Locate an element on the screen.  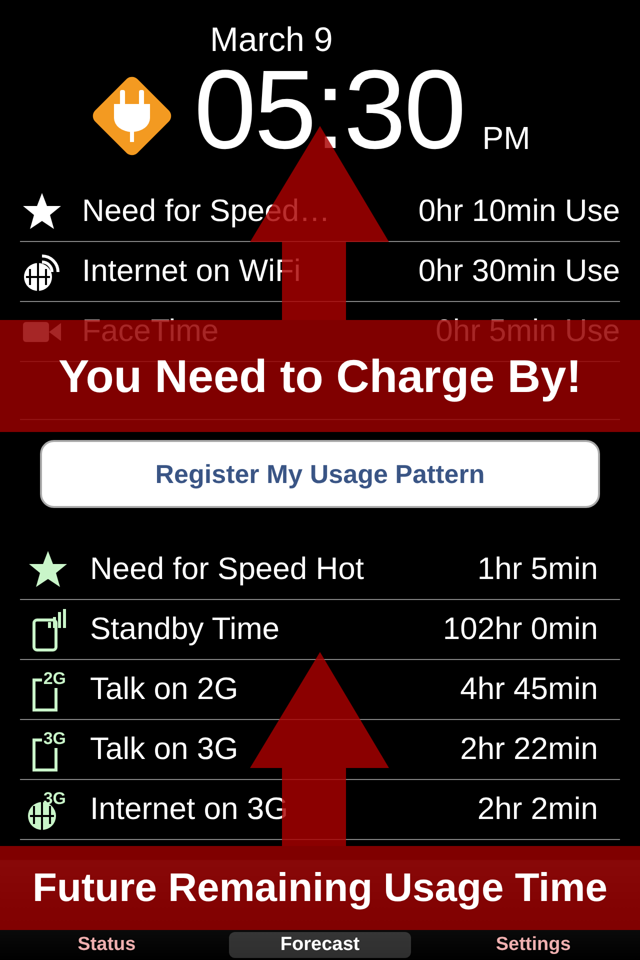
time-value: 2hr 22min is located at coordinates (529, 749).